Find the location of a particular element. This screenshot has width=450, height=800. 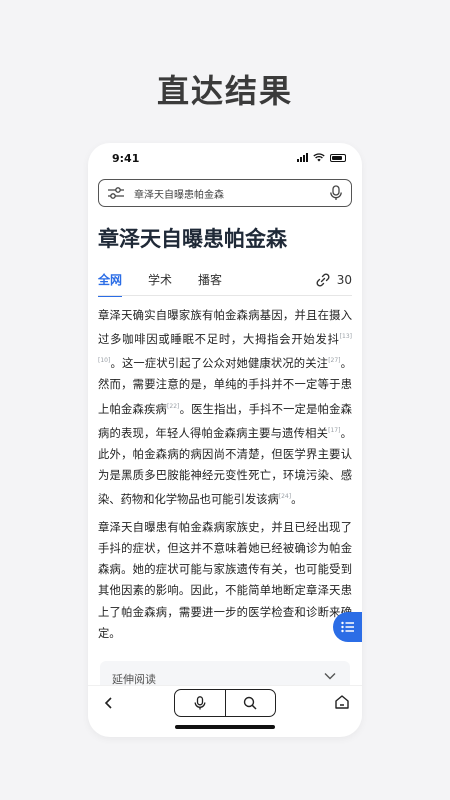

voice-search-pill is located at coordinates (225, 703).